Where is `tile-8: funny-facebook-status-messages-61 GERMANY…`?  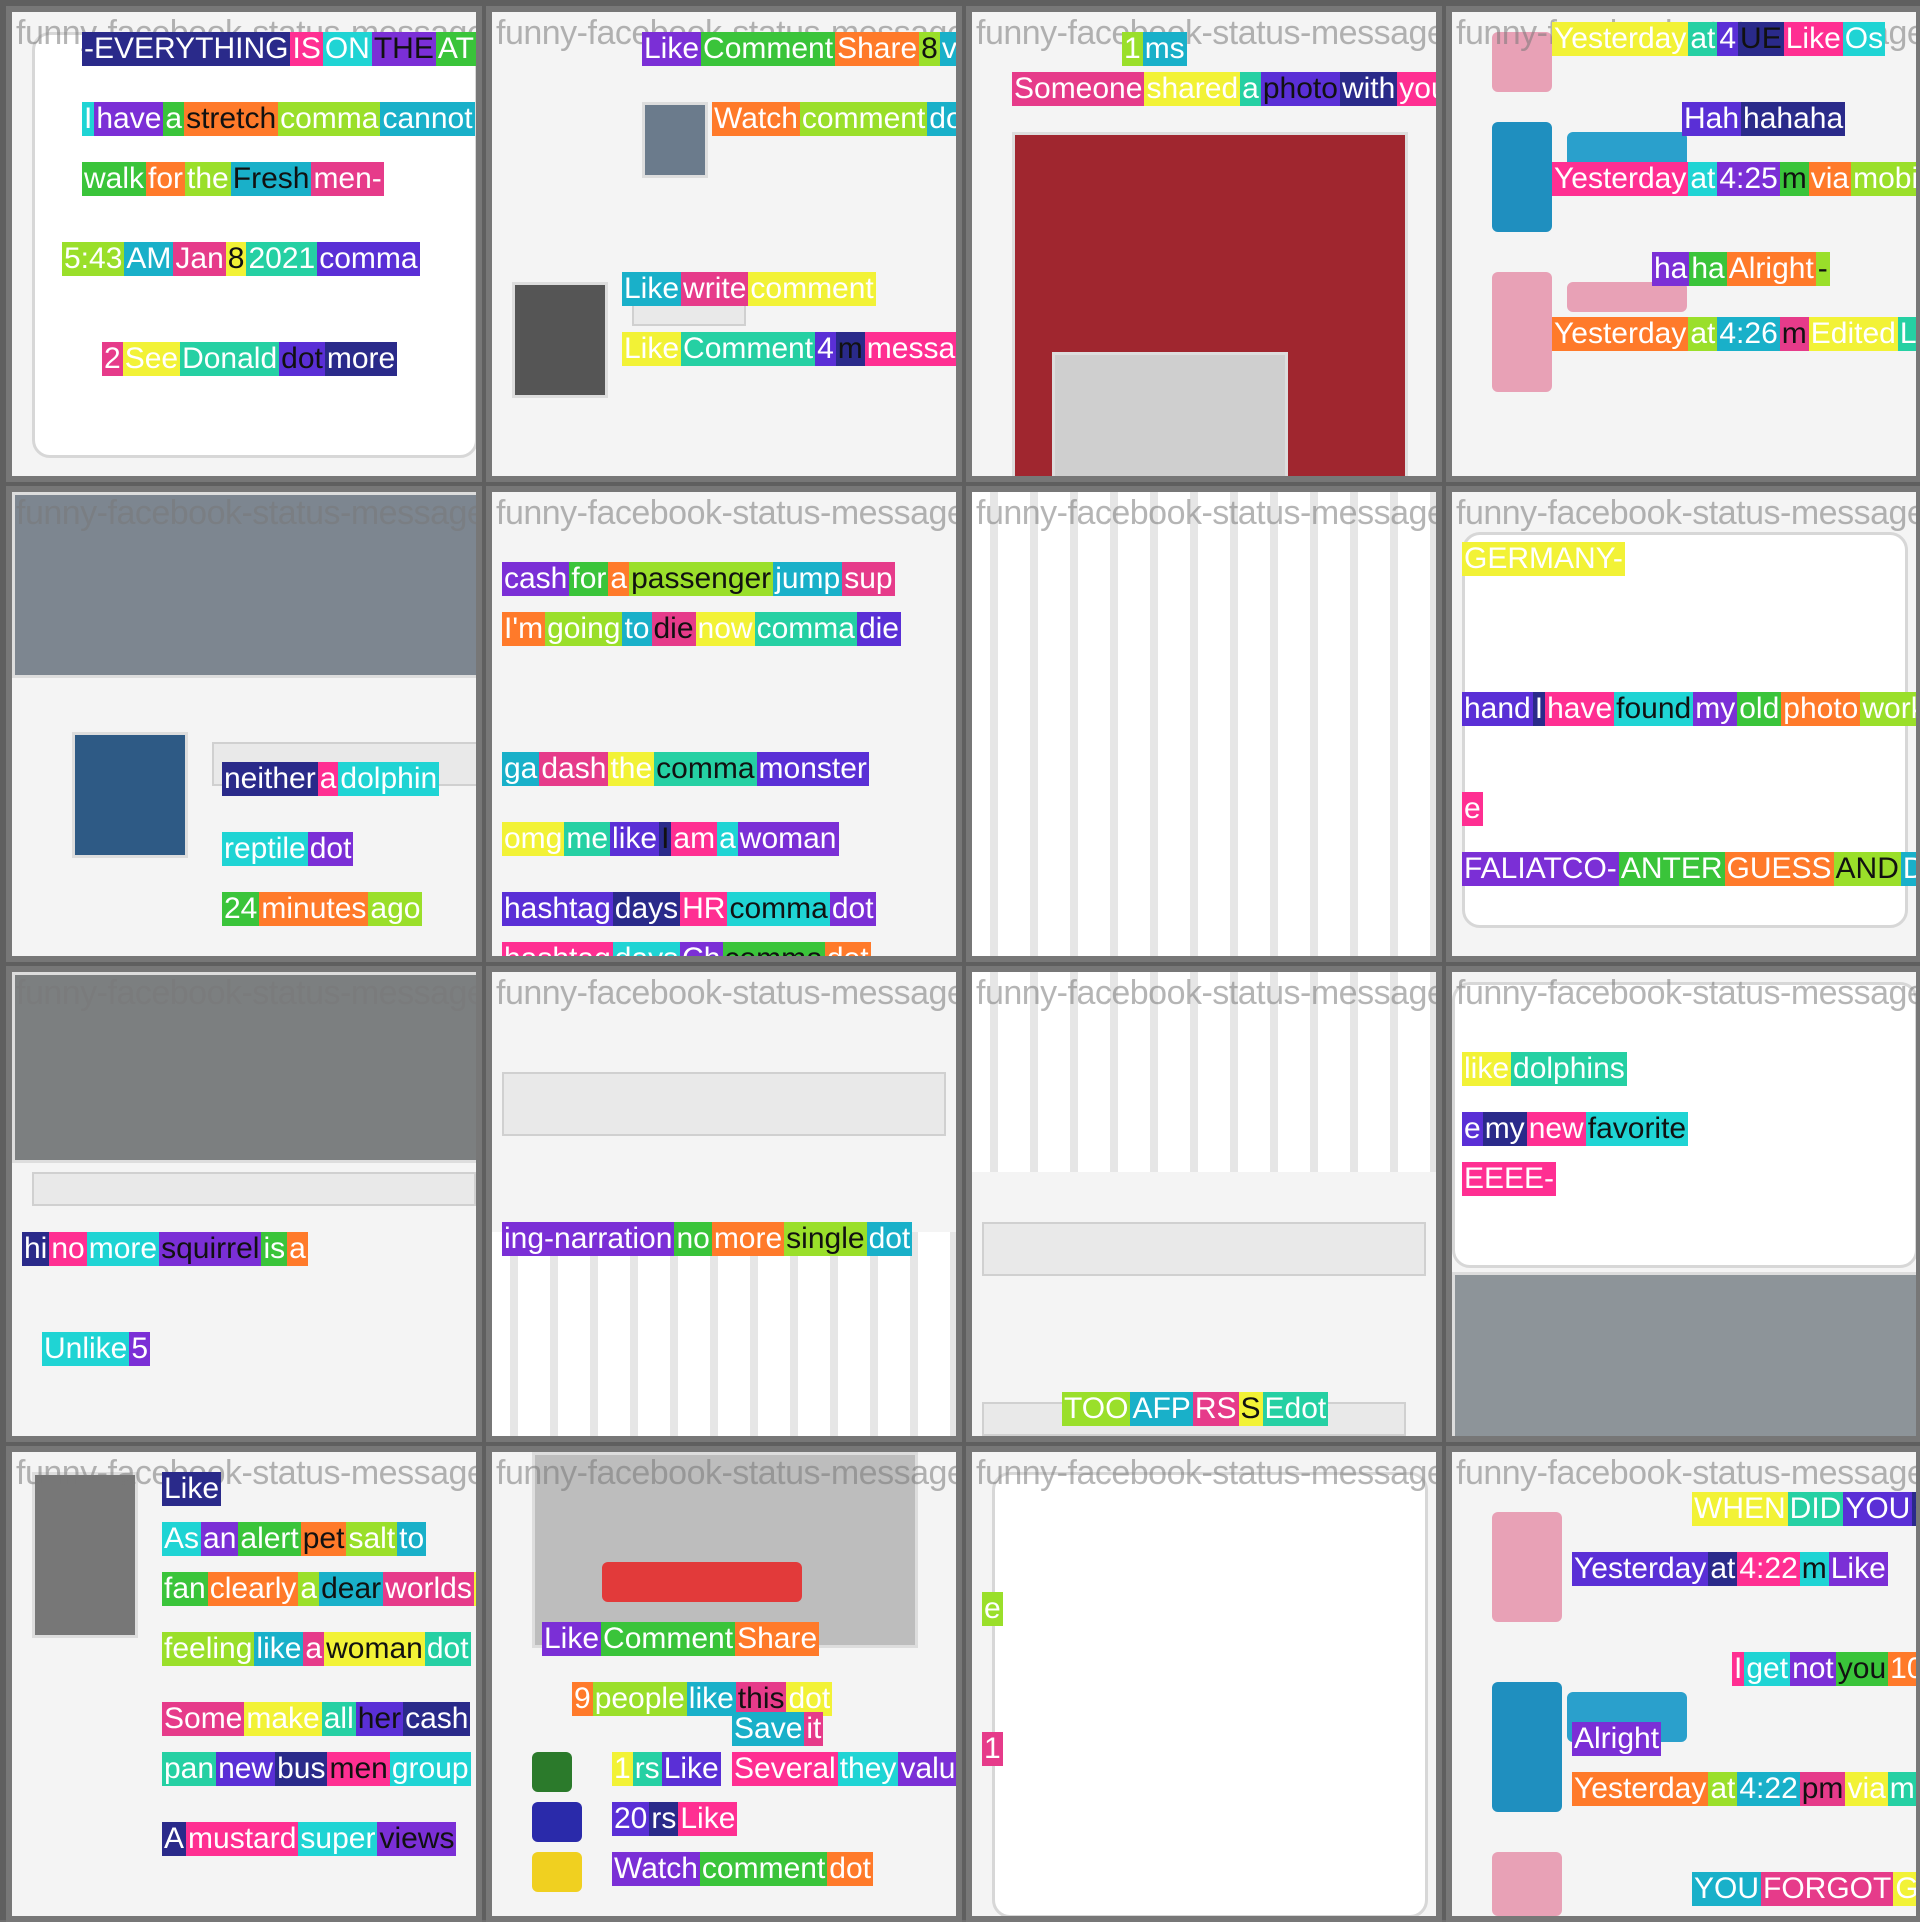 tile-8: funny-facebook-status-messages-61 GERMANY… is located at coordinates (1683, 724).